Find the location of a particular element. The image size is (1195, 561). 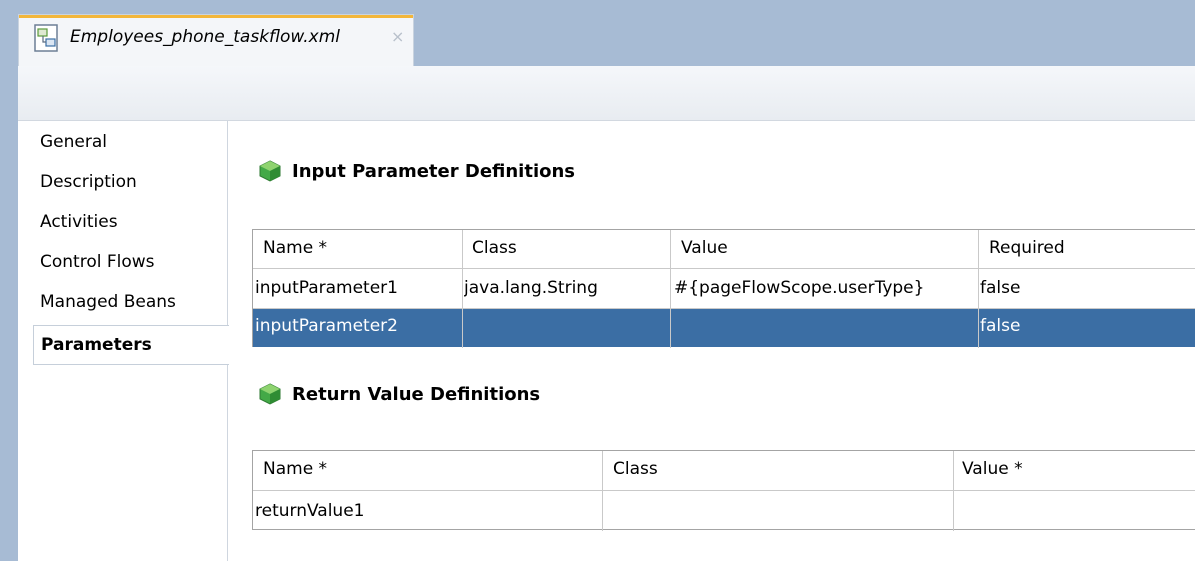

nav-item-managed-beans: Managed Beans is located at coordinates (108, 302).